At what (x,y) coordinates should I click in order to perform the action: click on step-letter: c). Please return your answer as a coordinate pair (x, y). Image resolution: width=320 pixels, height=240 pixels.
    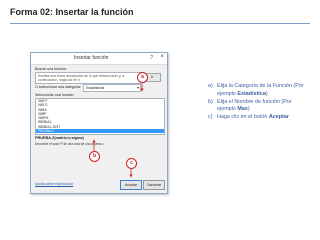
    Looking at the image, I should click on (210, 117).